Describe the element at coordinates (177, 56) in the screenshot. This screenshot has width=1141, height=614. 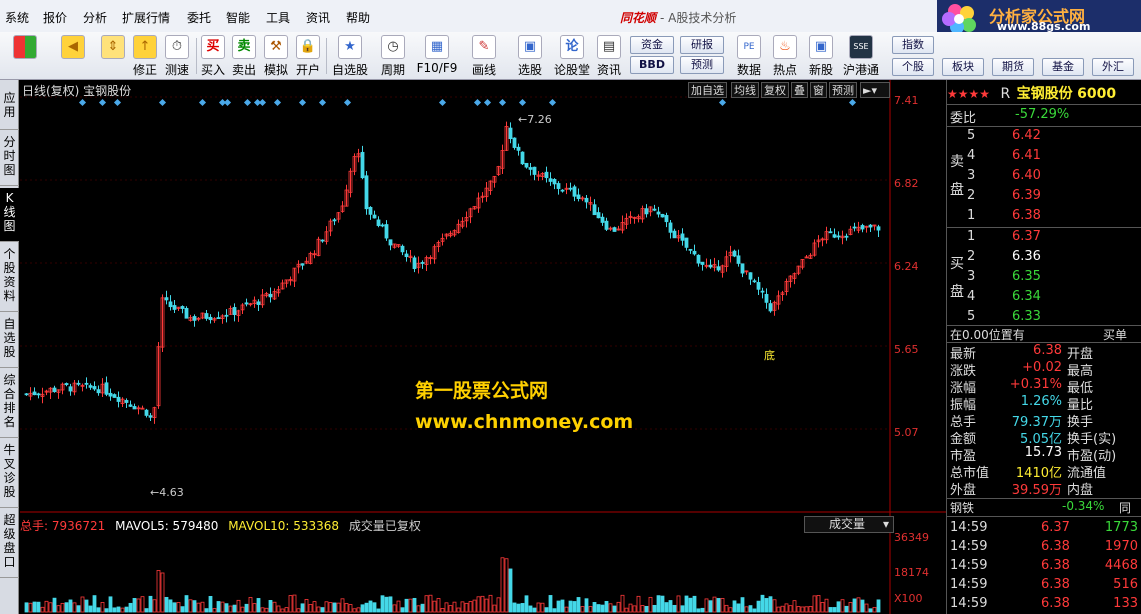
I see `toolbar-button-speed: ⏱ 测速` at that location.